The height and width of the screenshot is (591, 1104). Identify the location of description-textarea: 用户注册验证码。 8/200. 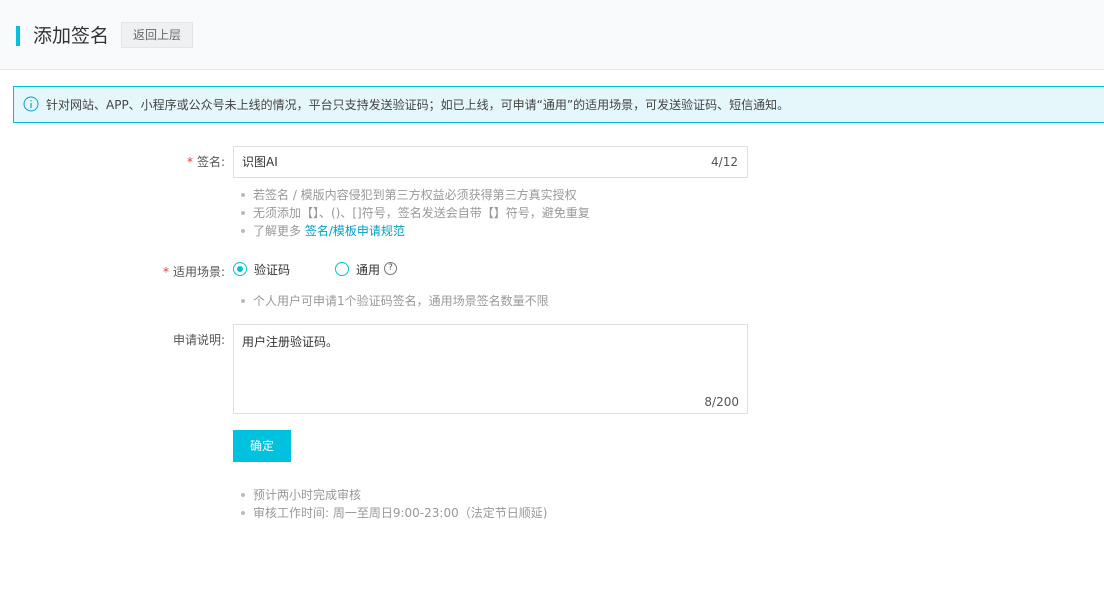
(490, 369).